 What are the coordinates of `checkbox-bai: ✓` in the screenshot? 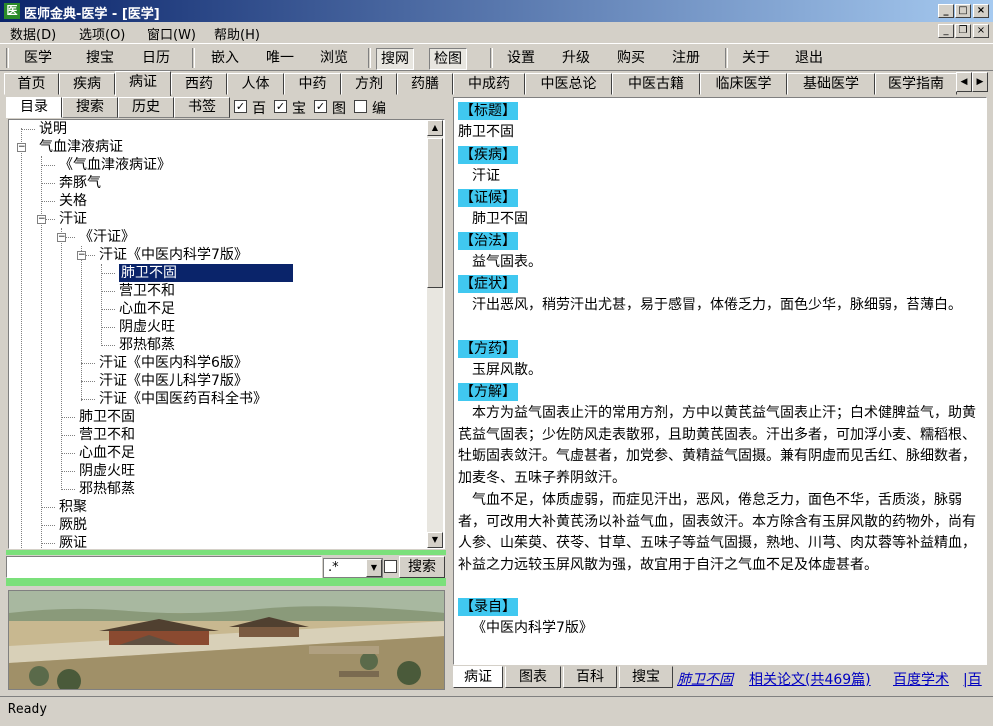 It's located at (240, 106).